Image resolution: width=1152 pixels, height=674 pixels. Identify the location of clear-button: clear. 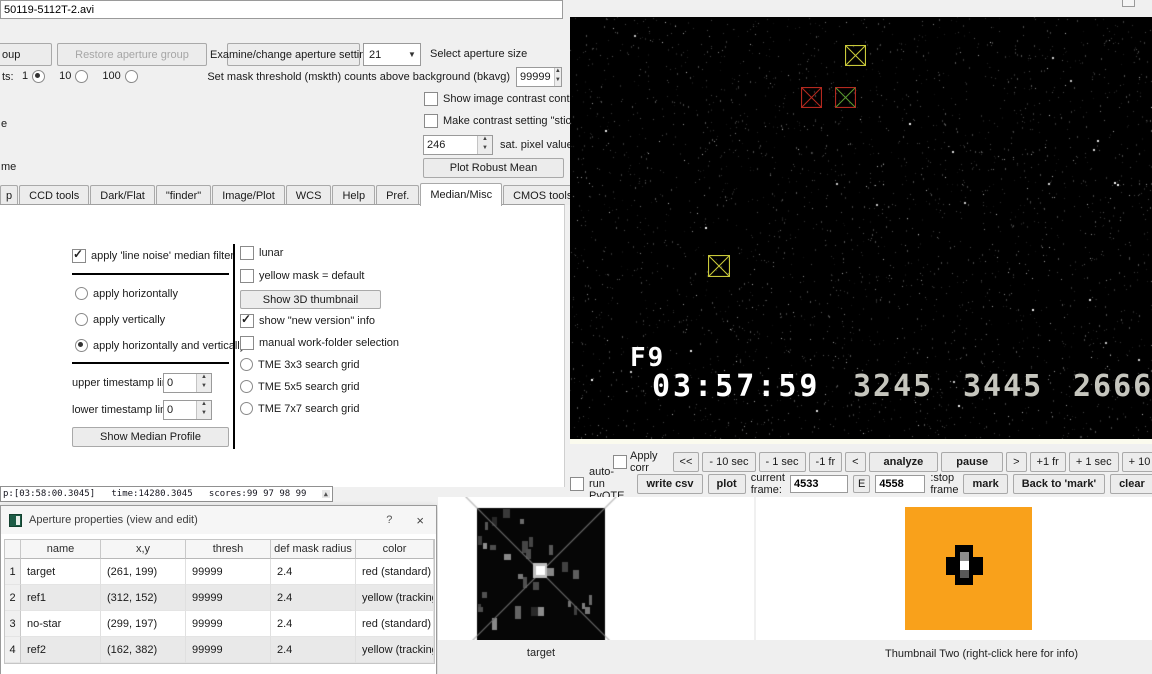
(1131, 483).